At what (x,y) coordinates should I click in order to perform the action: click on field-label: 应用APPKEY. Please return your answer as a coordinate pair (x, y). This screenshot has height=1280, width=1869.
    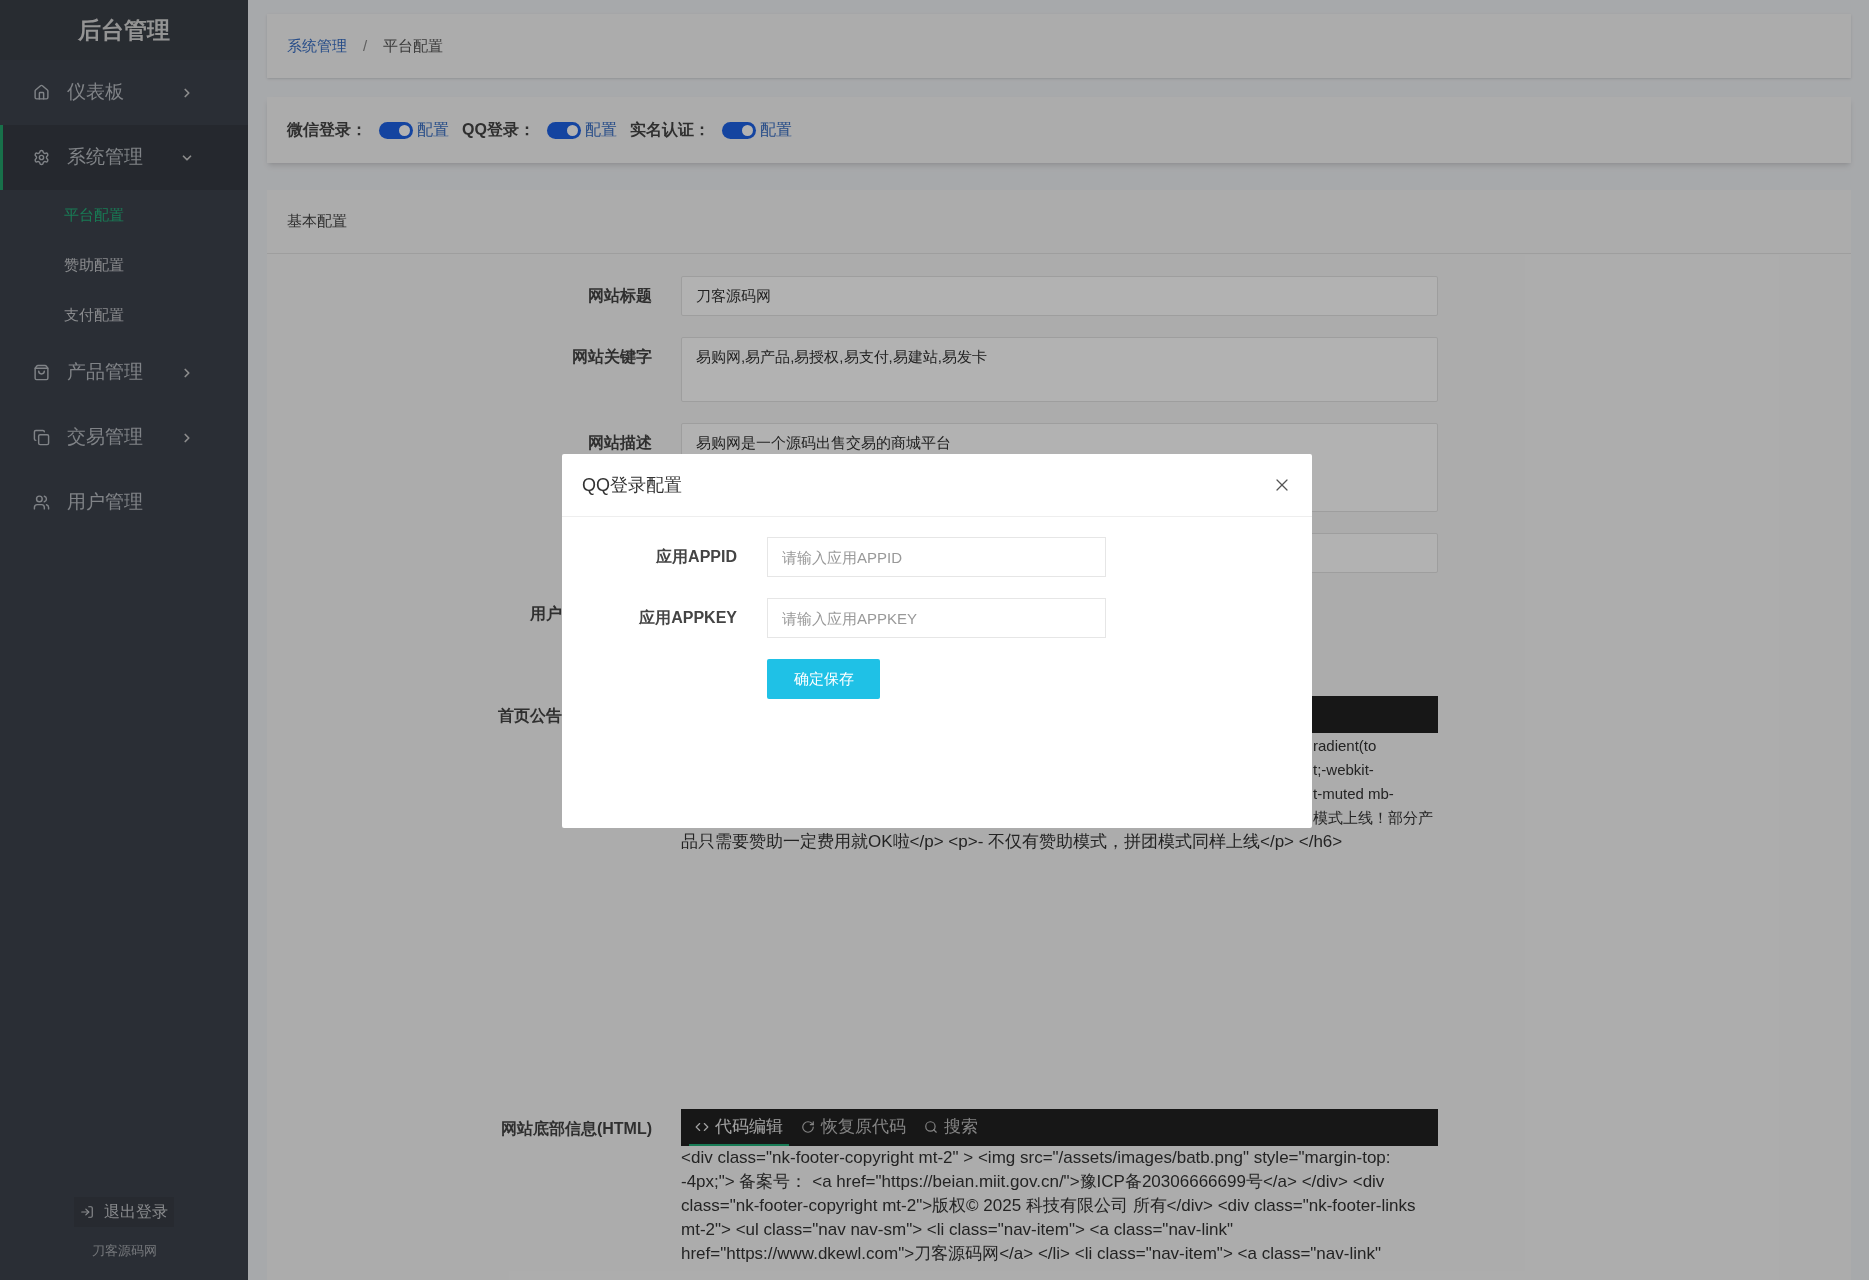
    Looking at the image, I should click on (688, 618).